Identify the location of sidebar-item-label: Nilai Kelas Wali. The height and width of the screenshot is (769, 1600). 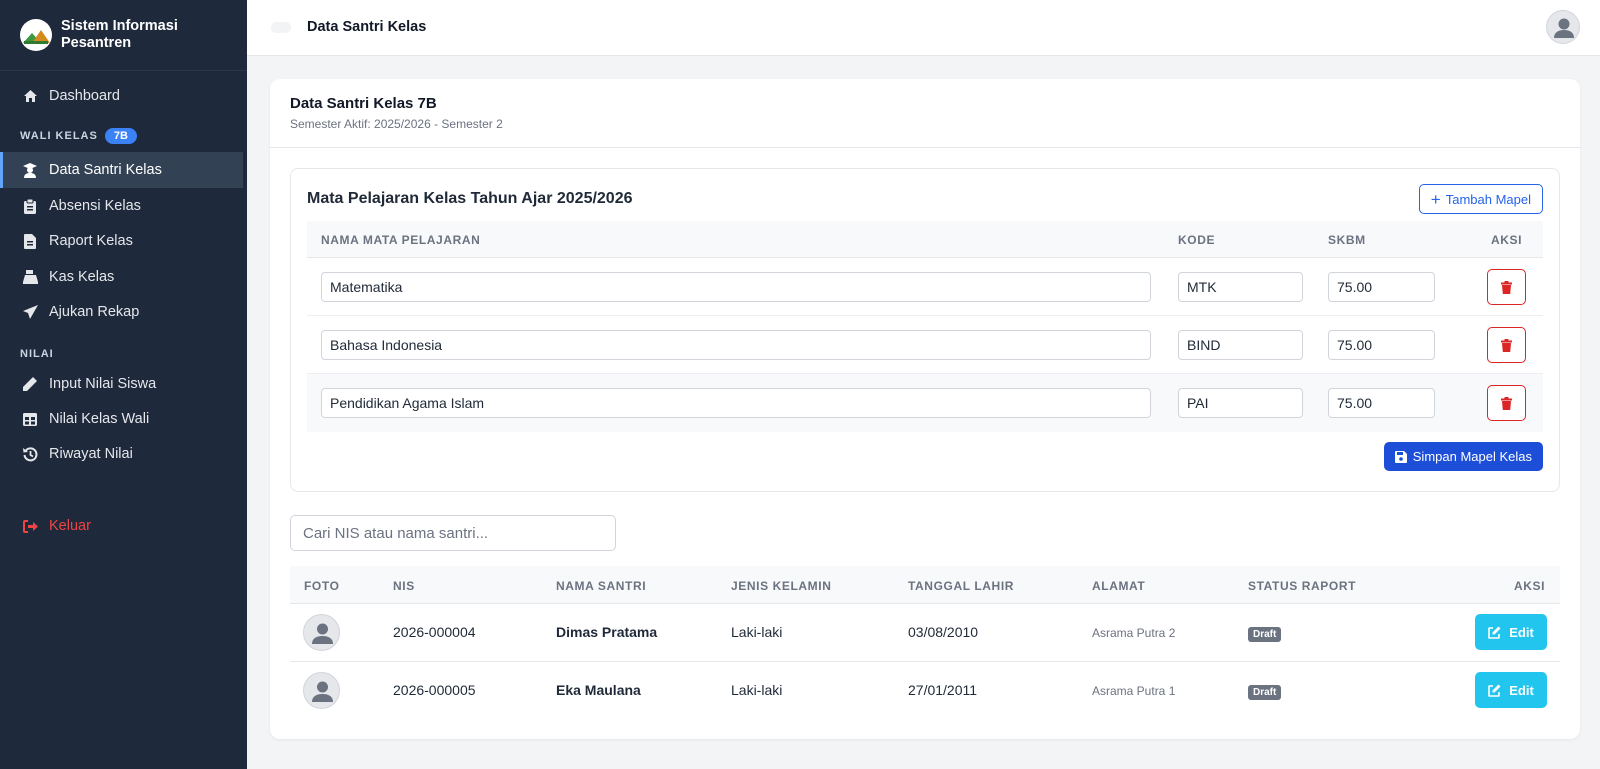
(99, 419).